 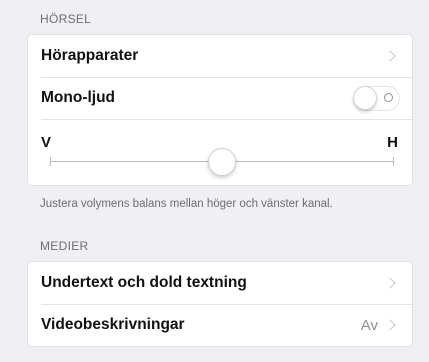 I want to click on subtitles-row: Undertext och dold textning, so click(x=220, y=283).